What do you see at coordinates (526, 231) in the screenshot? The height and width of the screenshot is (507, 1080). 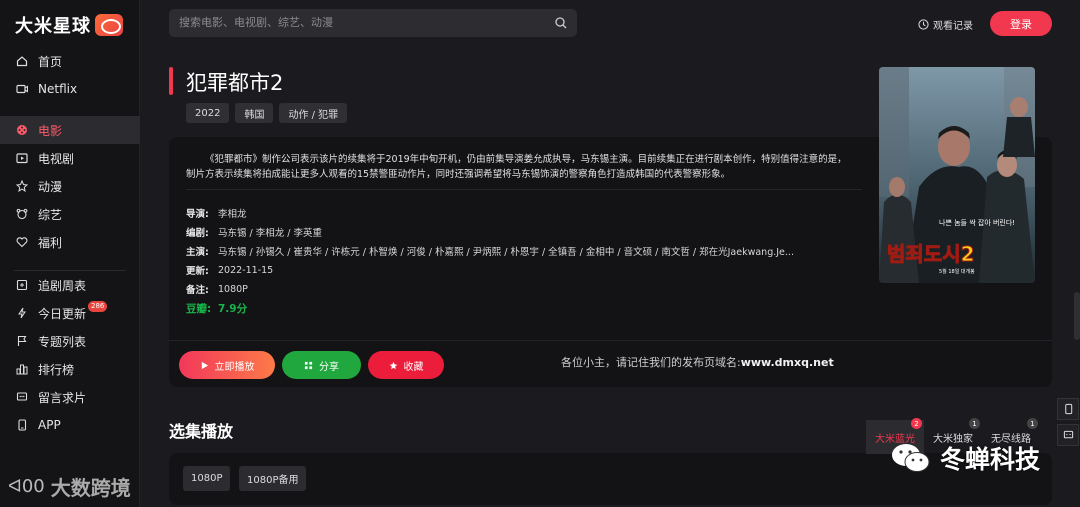 I see `meta-writer: 编剧: 马东锡 / 李相龙 / 李英重` at bounding box center [526, 231].